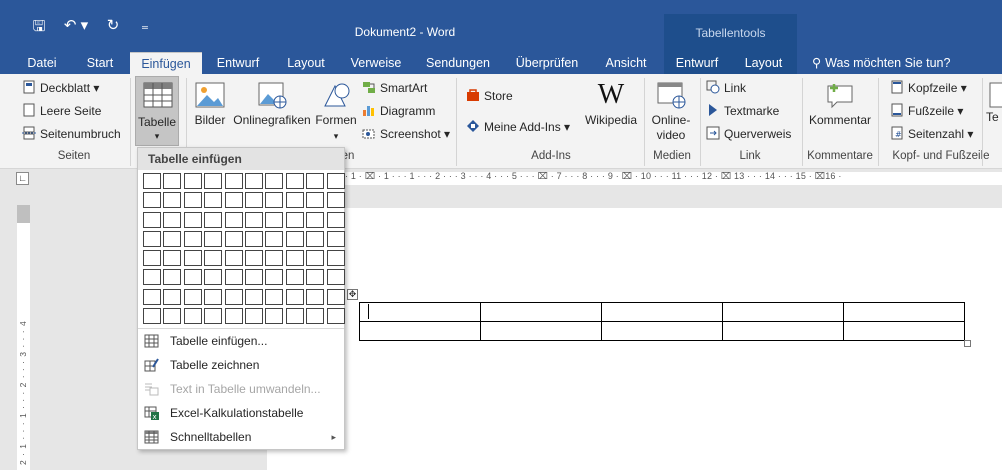 The height and width of the screenshot is (470, 1002). Describe the element at coordinates (931, 134) in the screenshot. I see `seitenzahl-button: # Seitenzahl ▾` at that location.